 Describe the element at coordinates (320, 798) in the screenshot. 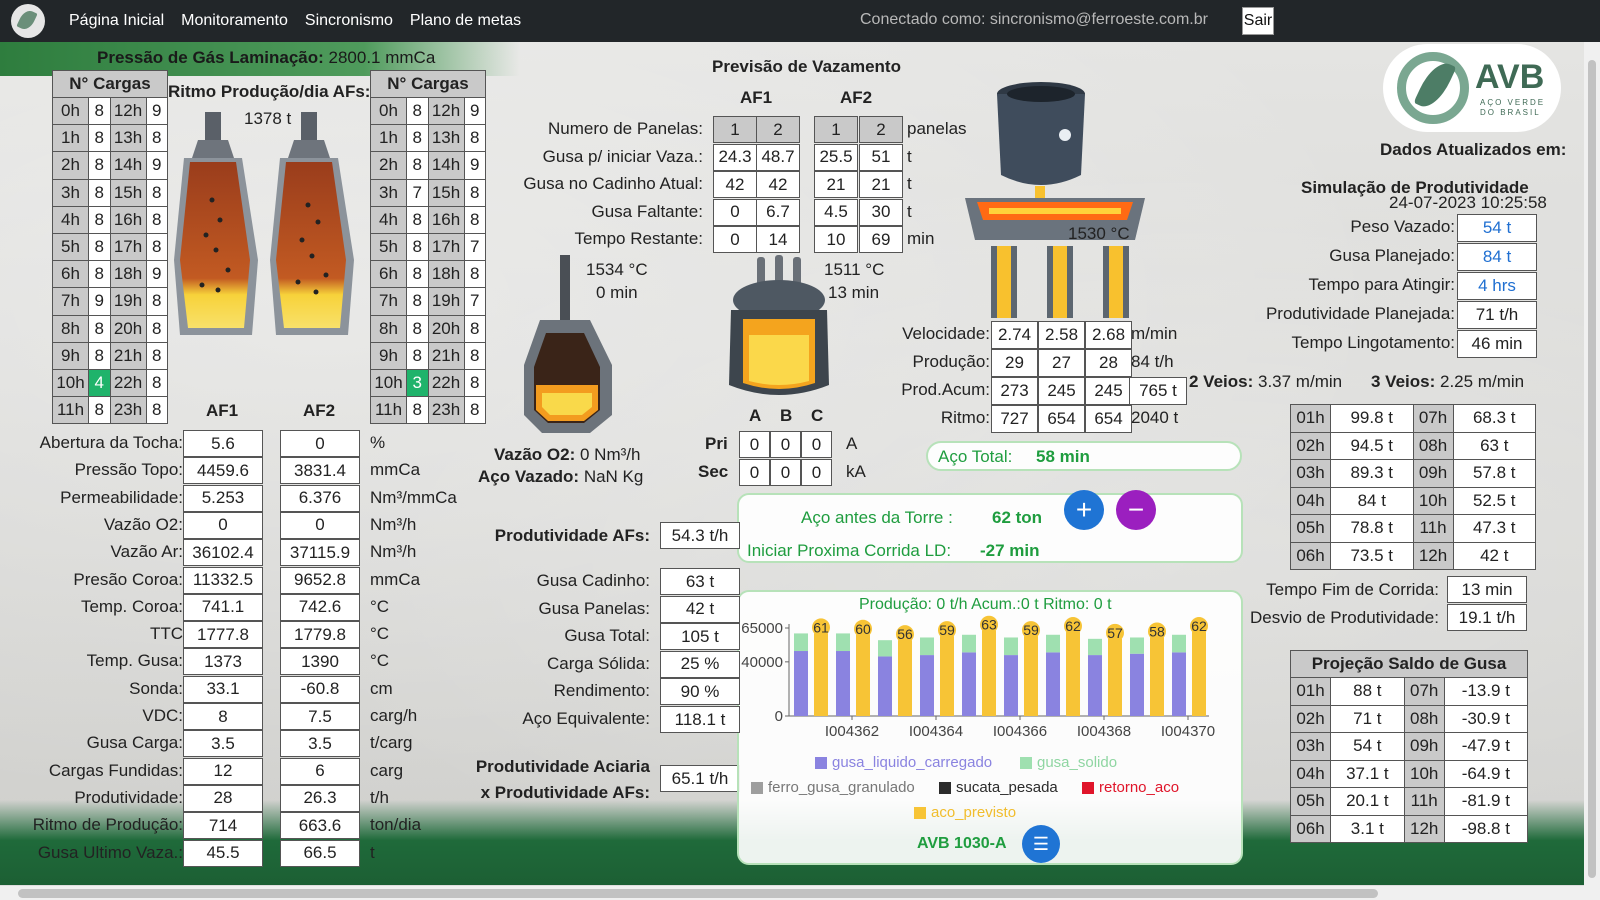

I see `af2-value: 26.3` at that location.